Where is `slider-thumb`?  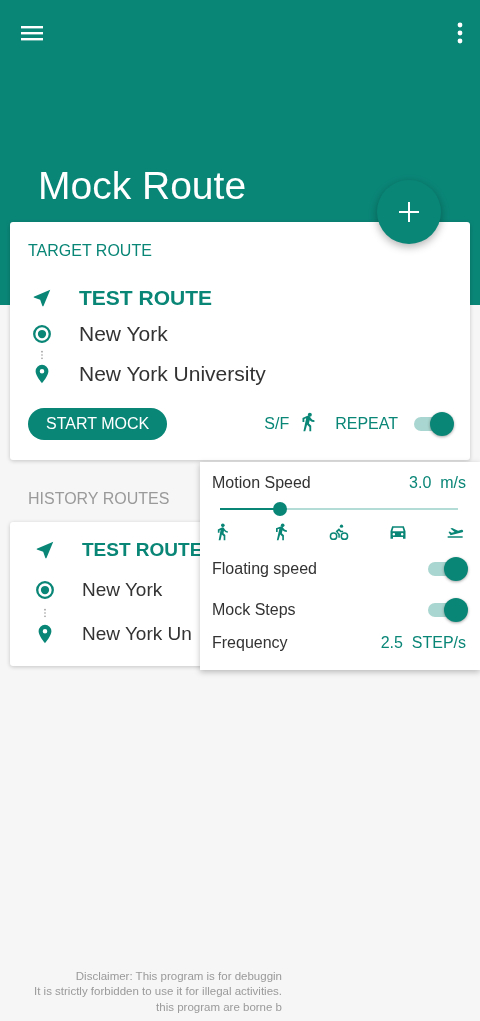 slider-thumb is located at coordinates (279, 509).